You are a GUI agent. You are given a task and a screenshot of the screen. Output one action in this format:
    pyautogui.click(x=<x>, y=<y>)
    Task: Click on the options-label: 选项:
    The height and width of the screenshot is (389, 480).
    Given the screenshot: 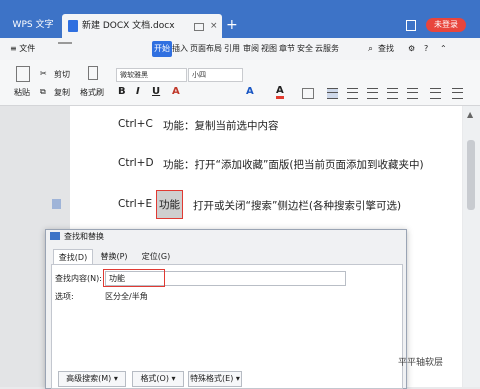 What is the action you would take?
    pyautogui.click(x=64, y=296)
    